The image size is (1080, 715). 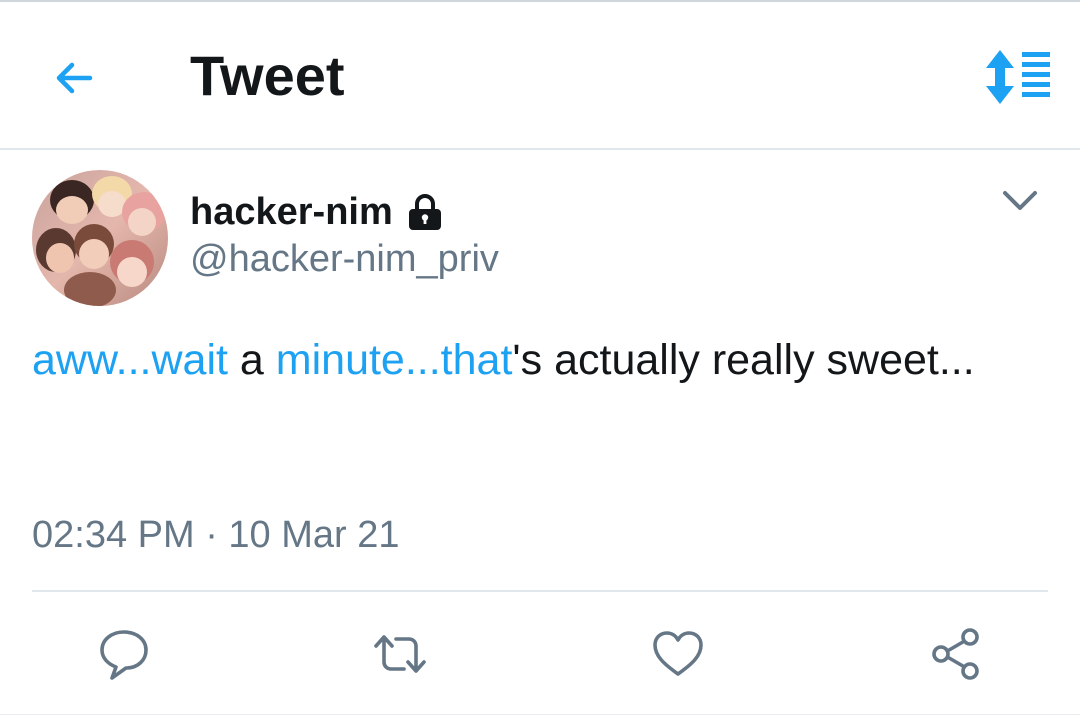 I want to click on lock-icon, so click(x=424, y=212).